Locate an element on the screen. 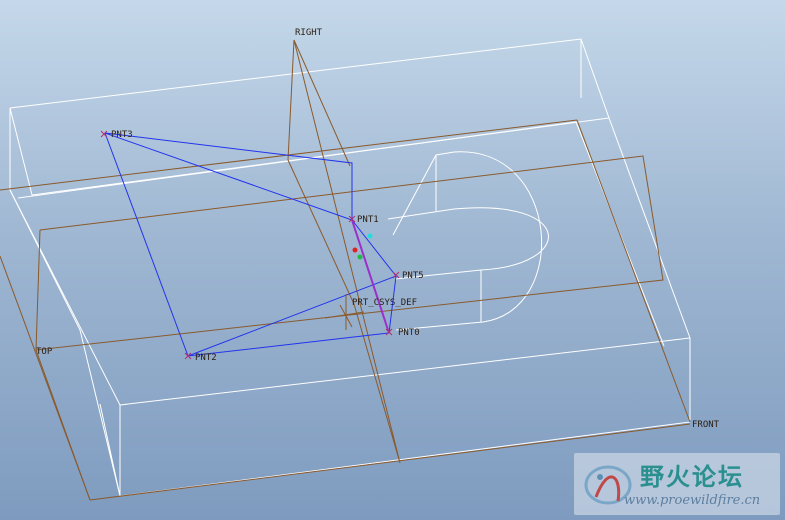 The width and height of the screenshot is (785, 520). datum-plane-right is located at coordinates (344, 251).